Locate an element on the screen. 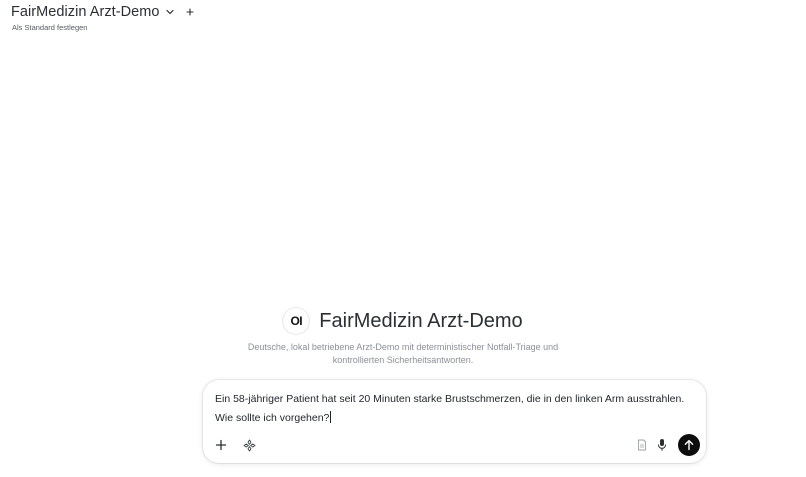  welcome-title-row: OI FairMedizin Arzt-Demo is located at coordinates (403, 321).